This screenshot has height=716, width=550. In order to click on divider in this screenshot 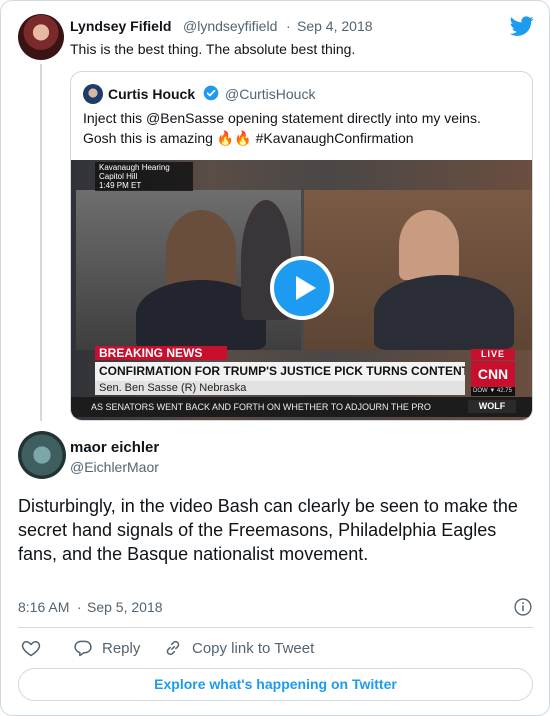, I will do `click(275, 627)`.